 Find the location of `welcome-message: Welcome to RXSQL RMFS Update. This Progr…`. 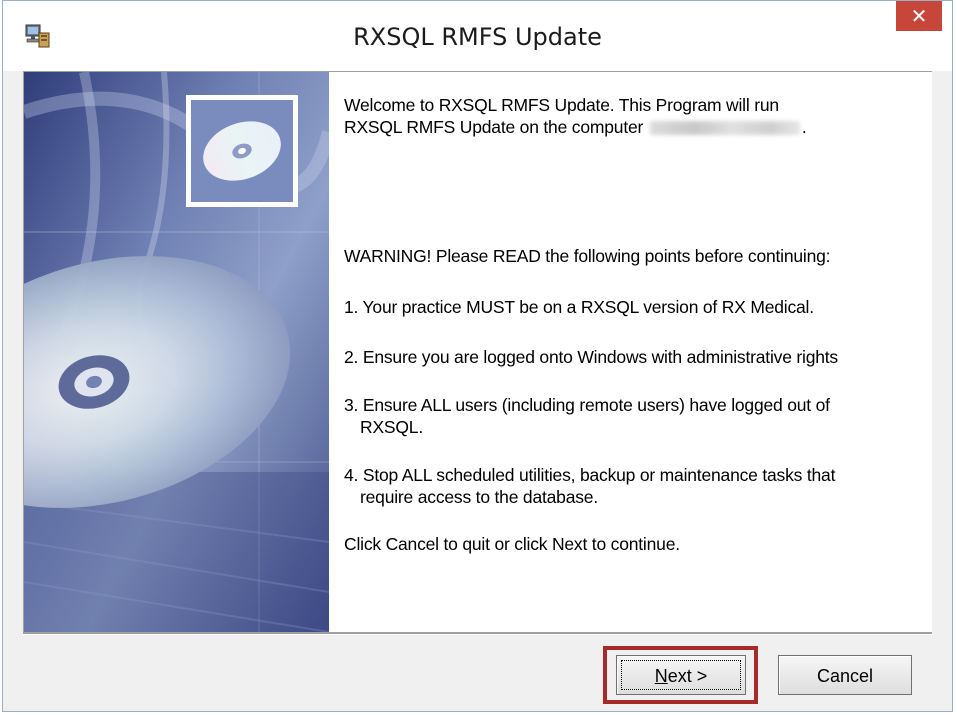

welcome-message: Welcome to RXSQL RMFS Update. This Progr… is located at coordinates (634, 116).